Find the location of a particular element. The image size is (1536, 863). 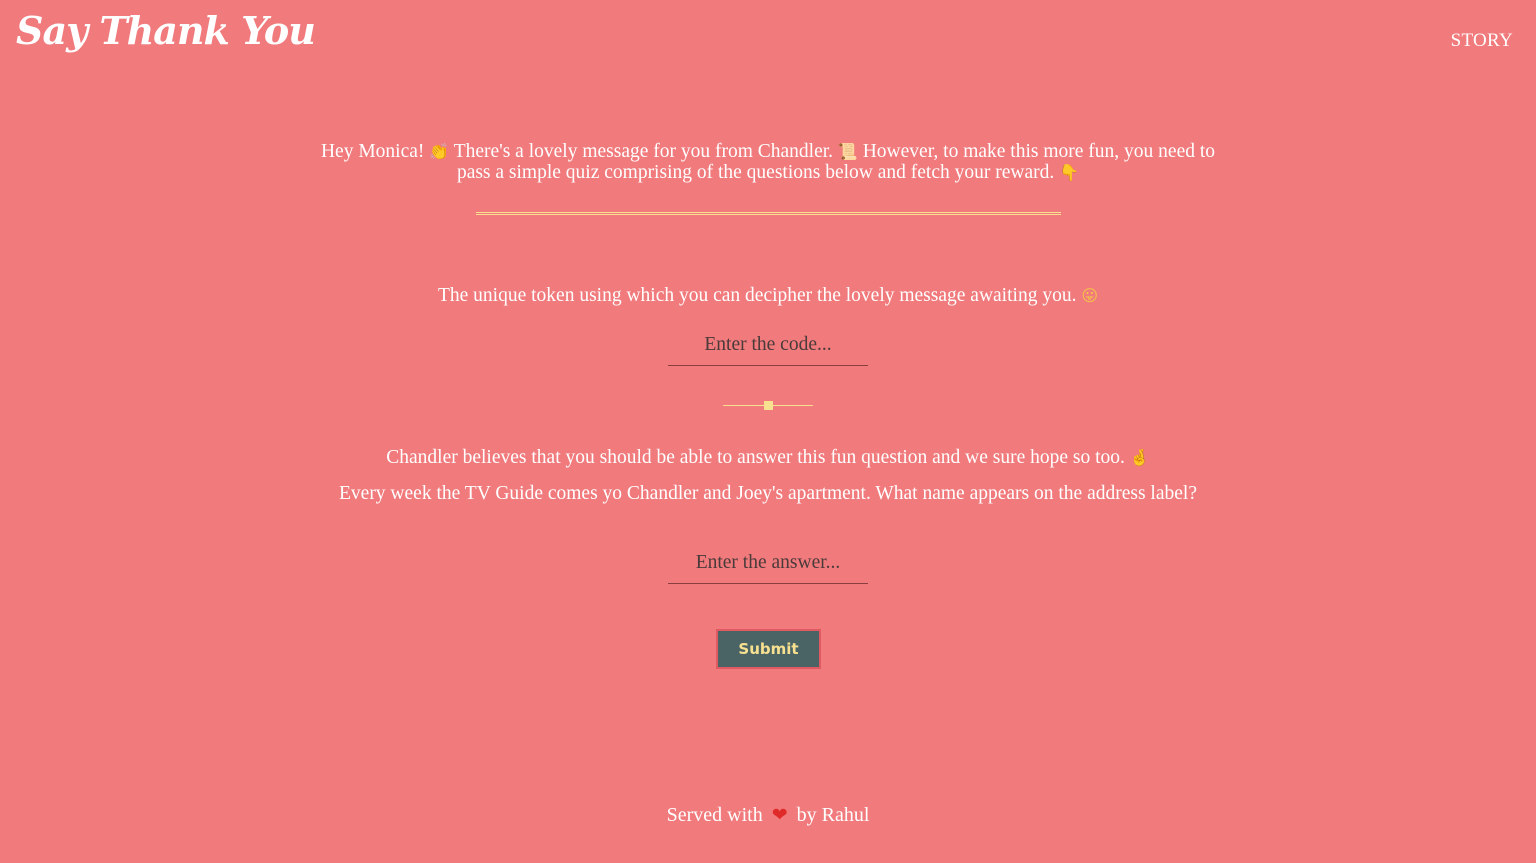

clapping-hands-icon: 👏 is located at coordinates (439, 151).